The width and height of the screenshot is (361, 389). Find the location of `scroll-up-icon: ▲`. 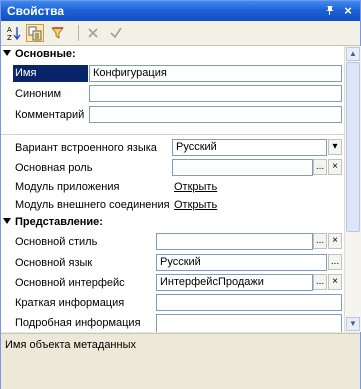

scroll-up-icon: ▲ is located at coordinates (353, 54).